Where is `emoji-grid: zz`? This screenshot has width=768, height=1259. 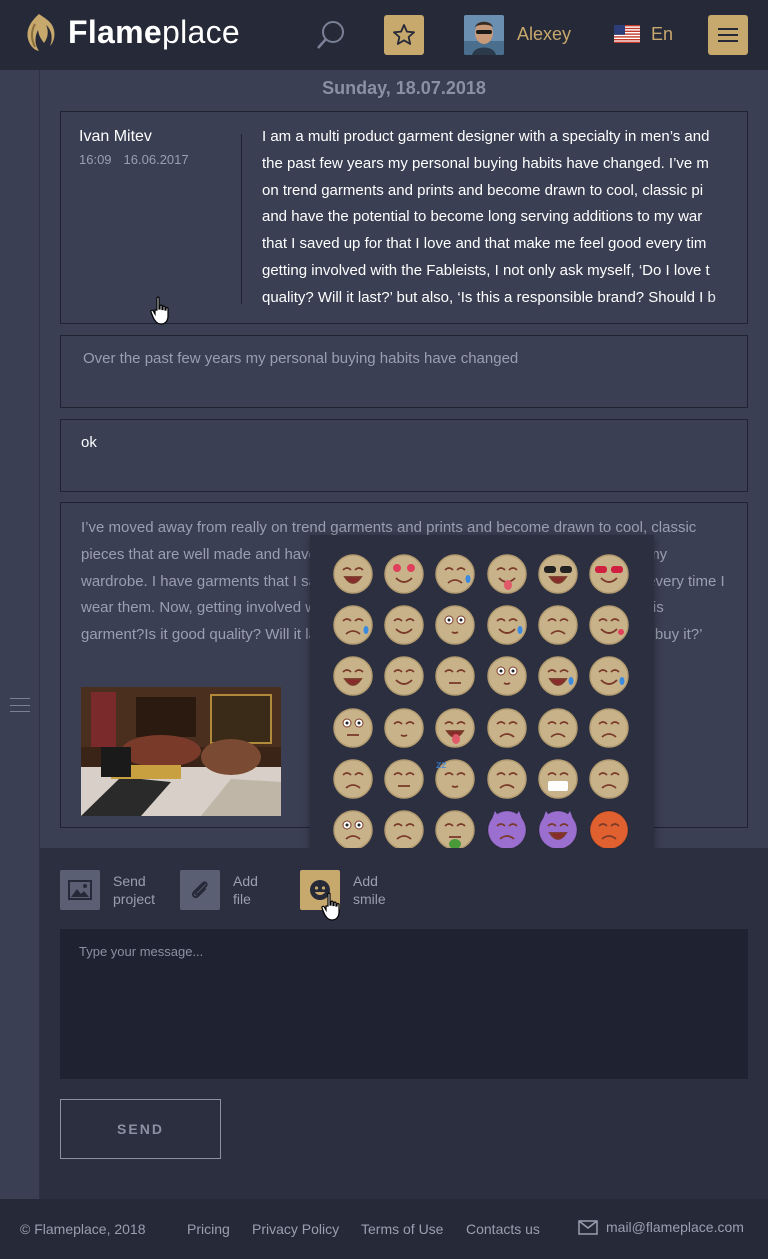 emoji-grid: zz is located at coordinates (481, 702).